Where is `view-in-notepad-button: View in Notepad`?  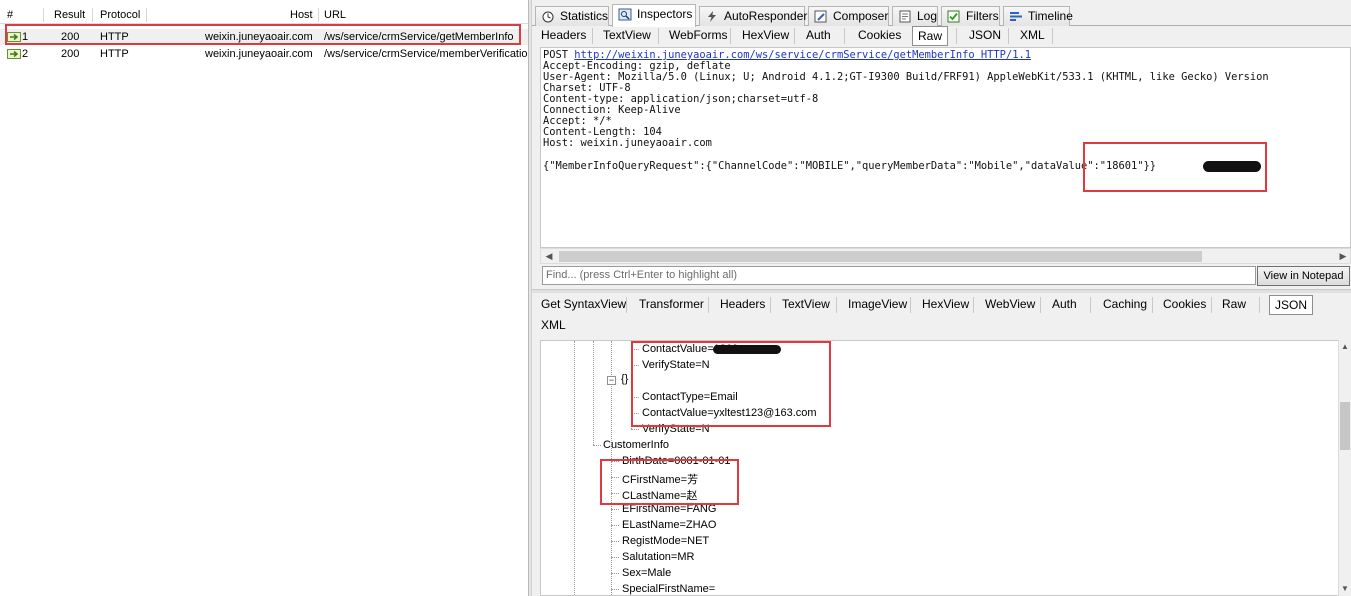
view-in-notepad-button: View in Notepad is located at coordinates (1303, 276).